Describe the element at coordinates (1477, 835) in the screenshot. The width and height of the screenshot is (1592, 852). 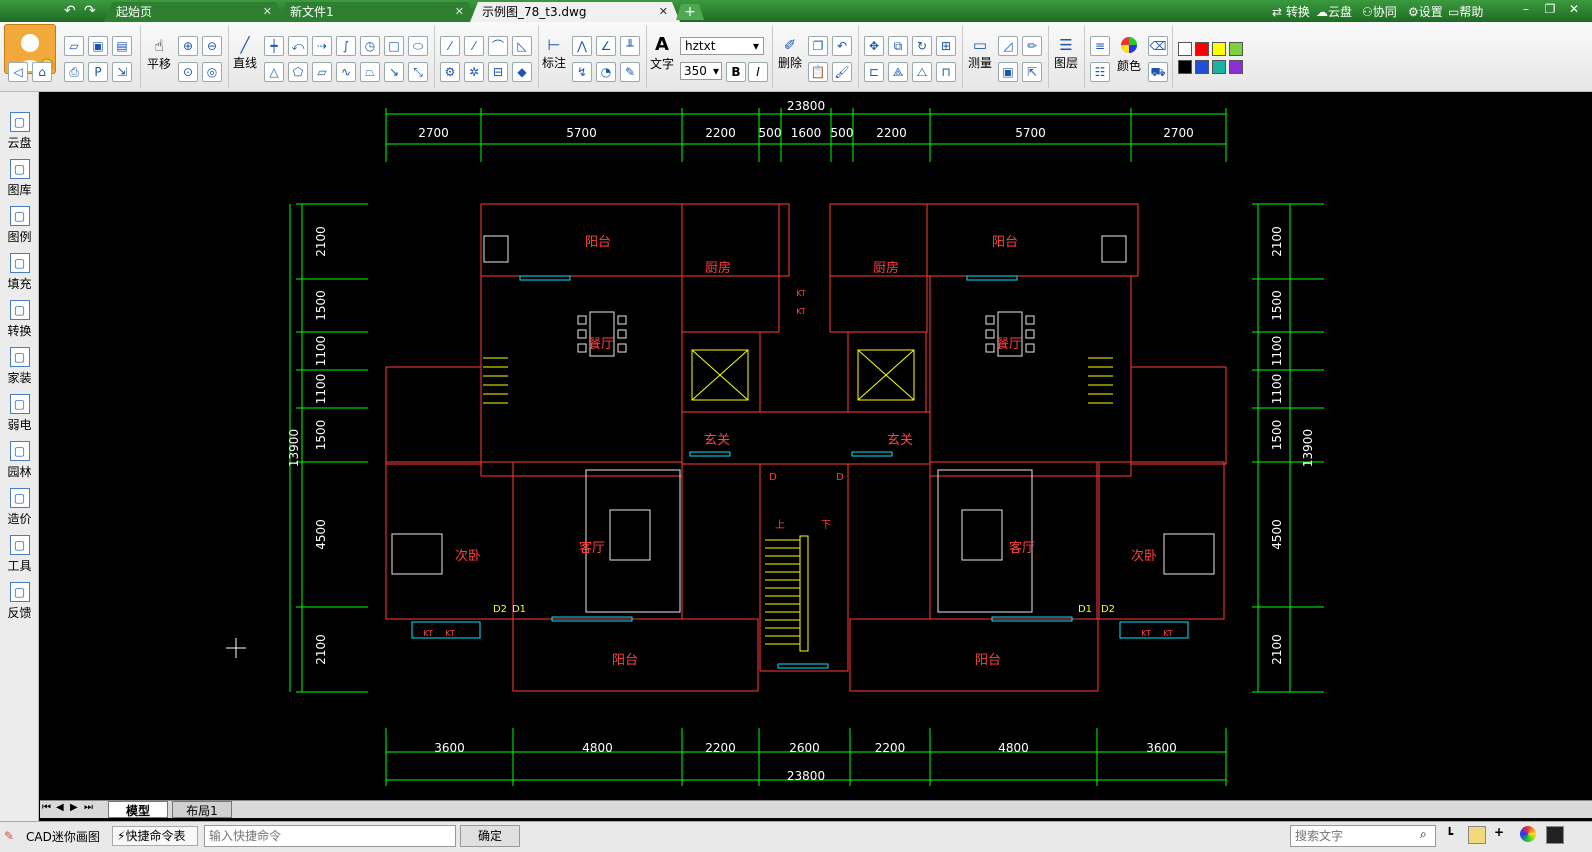
I see `snap-icon` at that location.